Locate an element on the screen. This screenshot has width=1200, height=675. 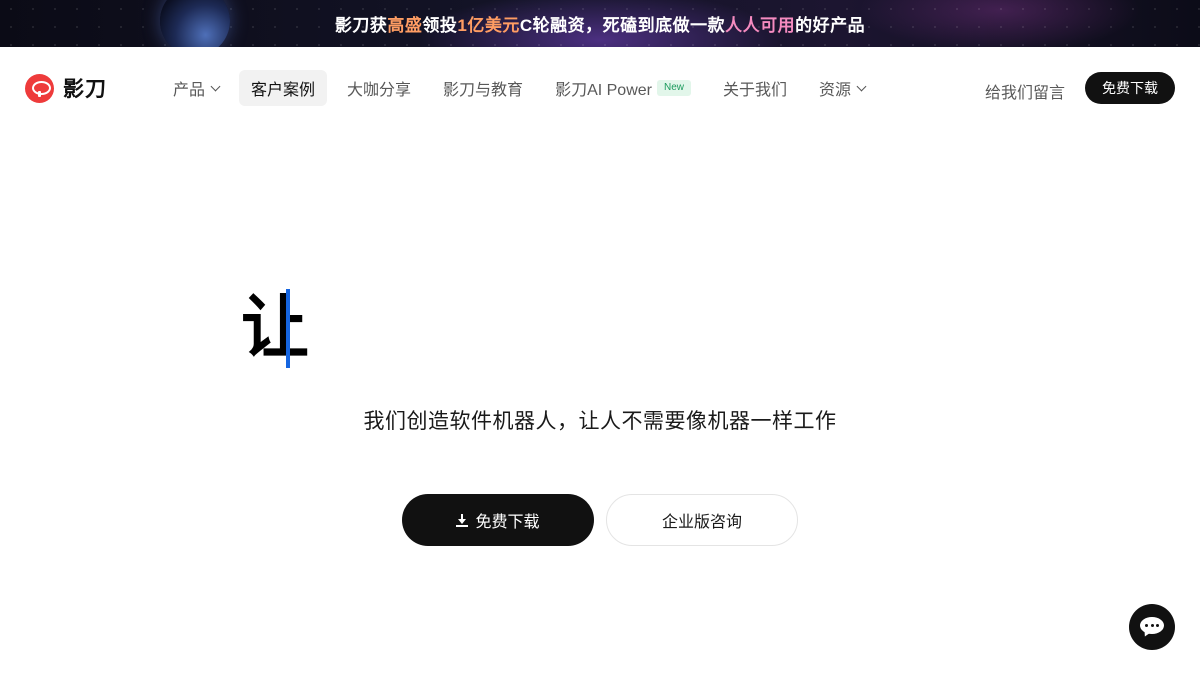
nav-item-ai-power: 影刀AI Power New is located at coordinates (623, 88).